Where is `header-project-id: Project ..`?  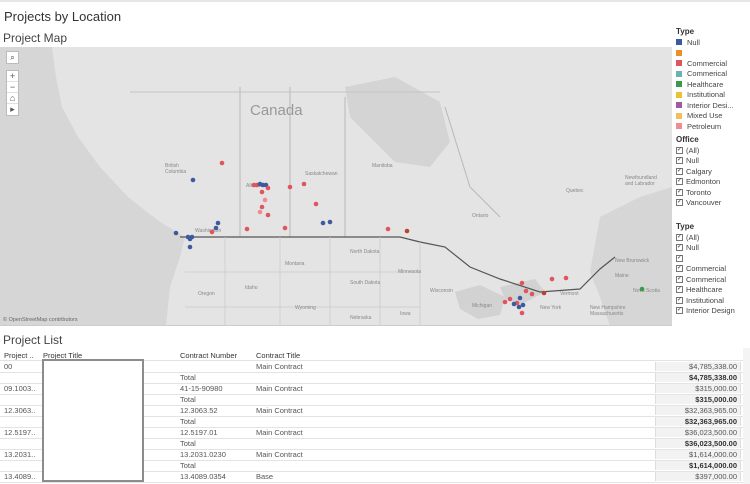 header-project-id: Project .. is located at coordinates (19, 355).